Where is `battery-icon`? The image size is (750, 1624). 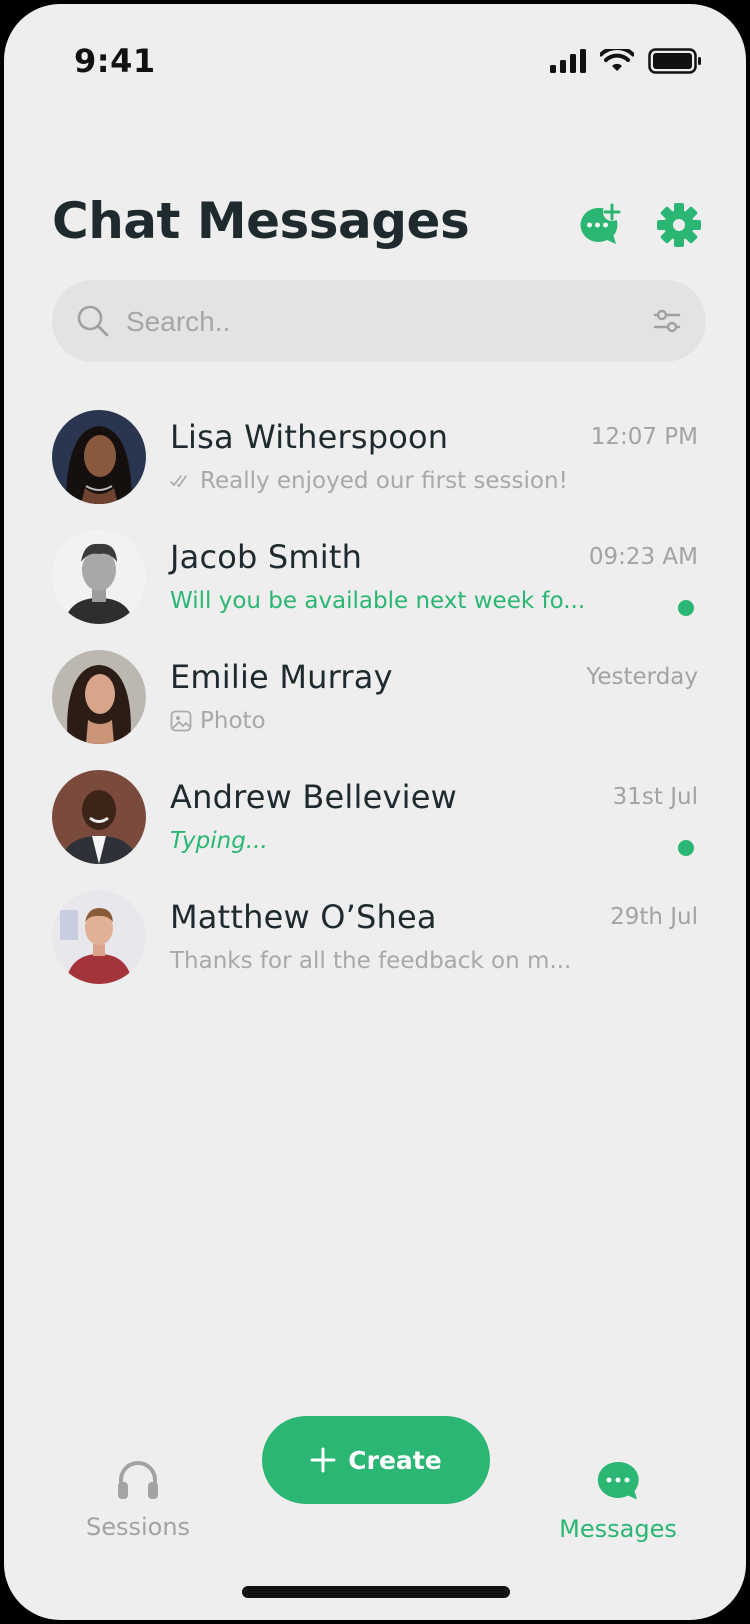 battery-icon is located at coordinates (674, 61).